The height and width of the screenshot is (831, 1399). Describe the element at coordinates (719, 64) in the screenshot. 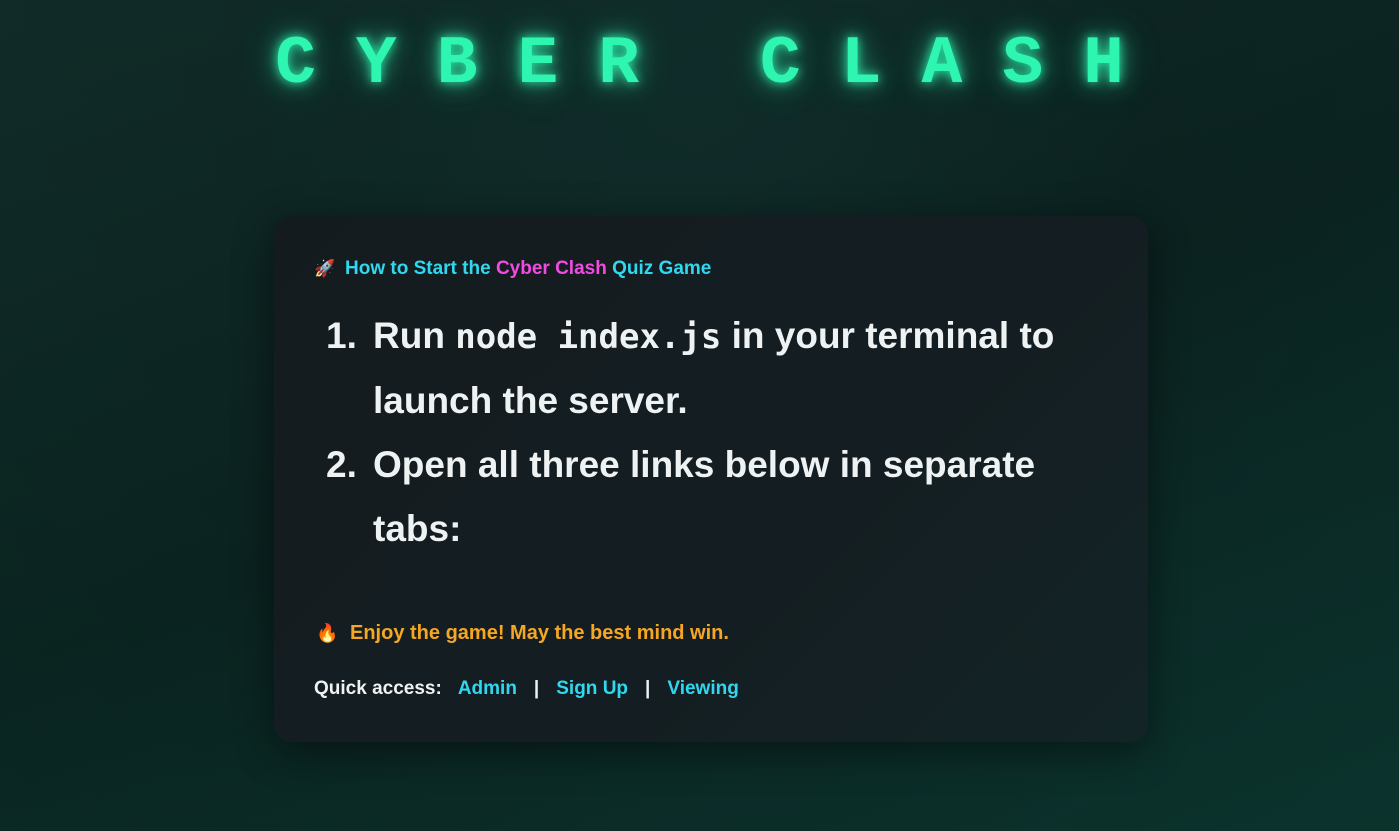

I see `app-title: CYBER CLASH` at that location.